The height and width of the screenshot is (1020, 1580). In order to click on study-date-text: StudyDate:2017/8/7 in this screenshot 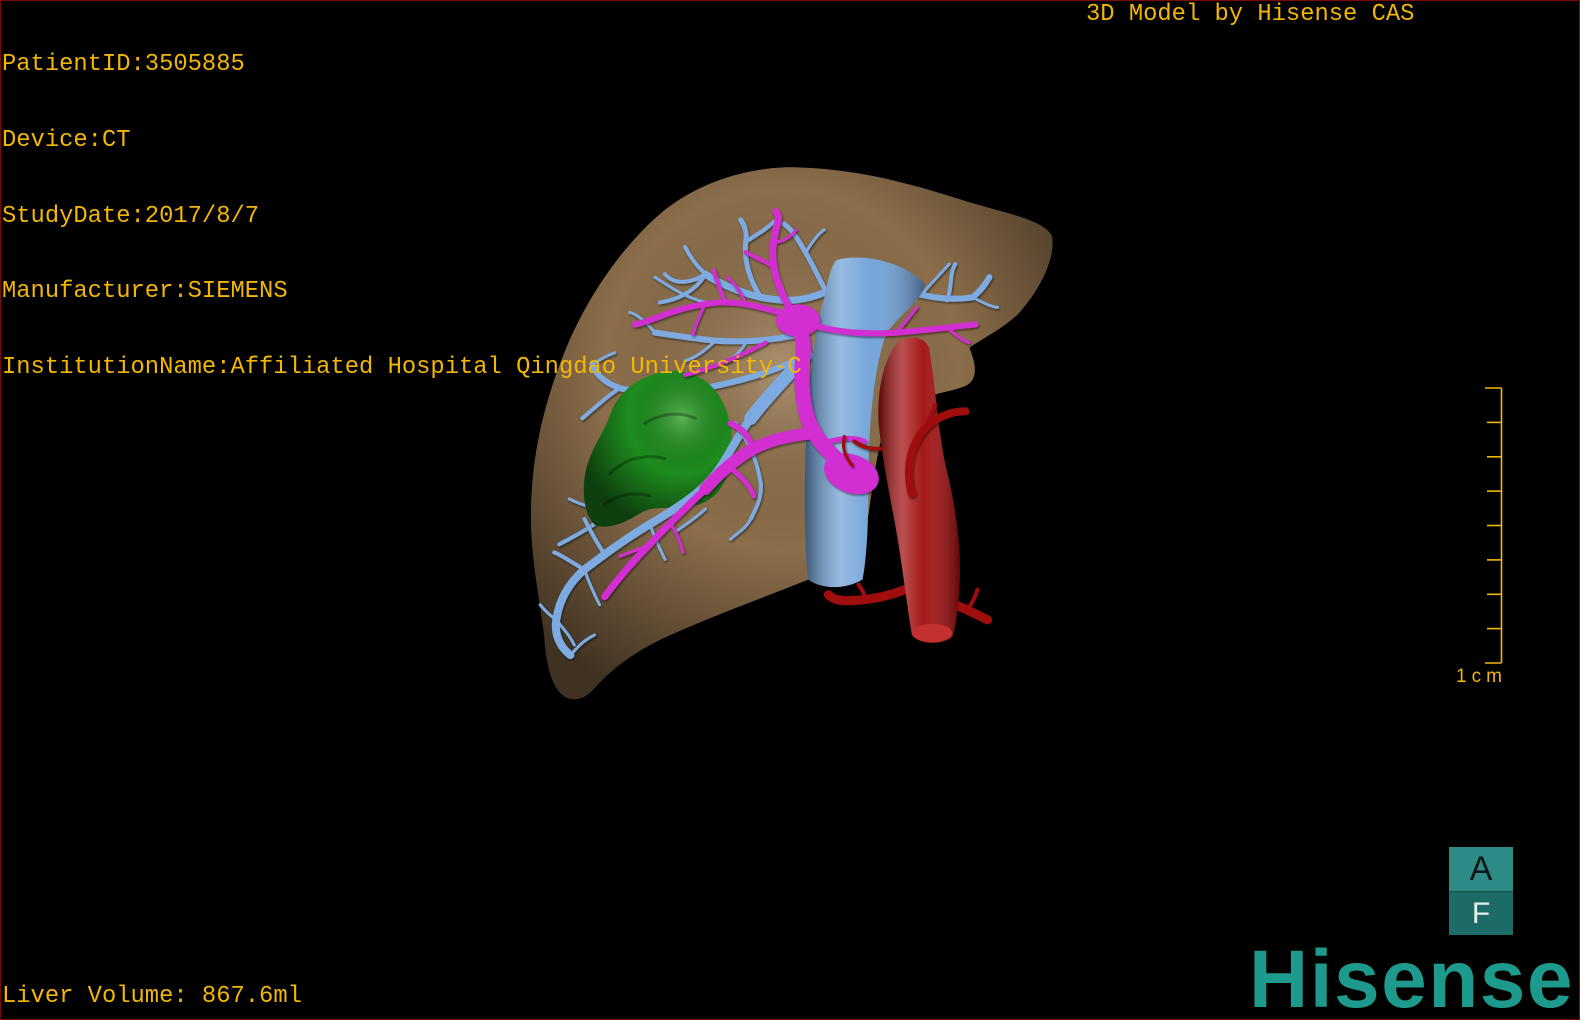, I will do `click(131, 216)`.